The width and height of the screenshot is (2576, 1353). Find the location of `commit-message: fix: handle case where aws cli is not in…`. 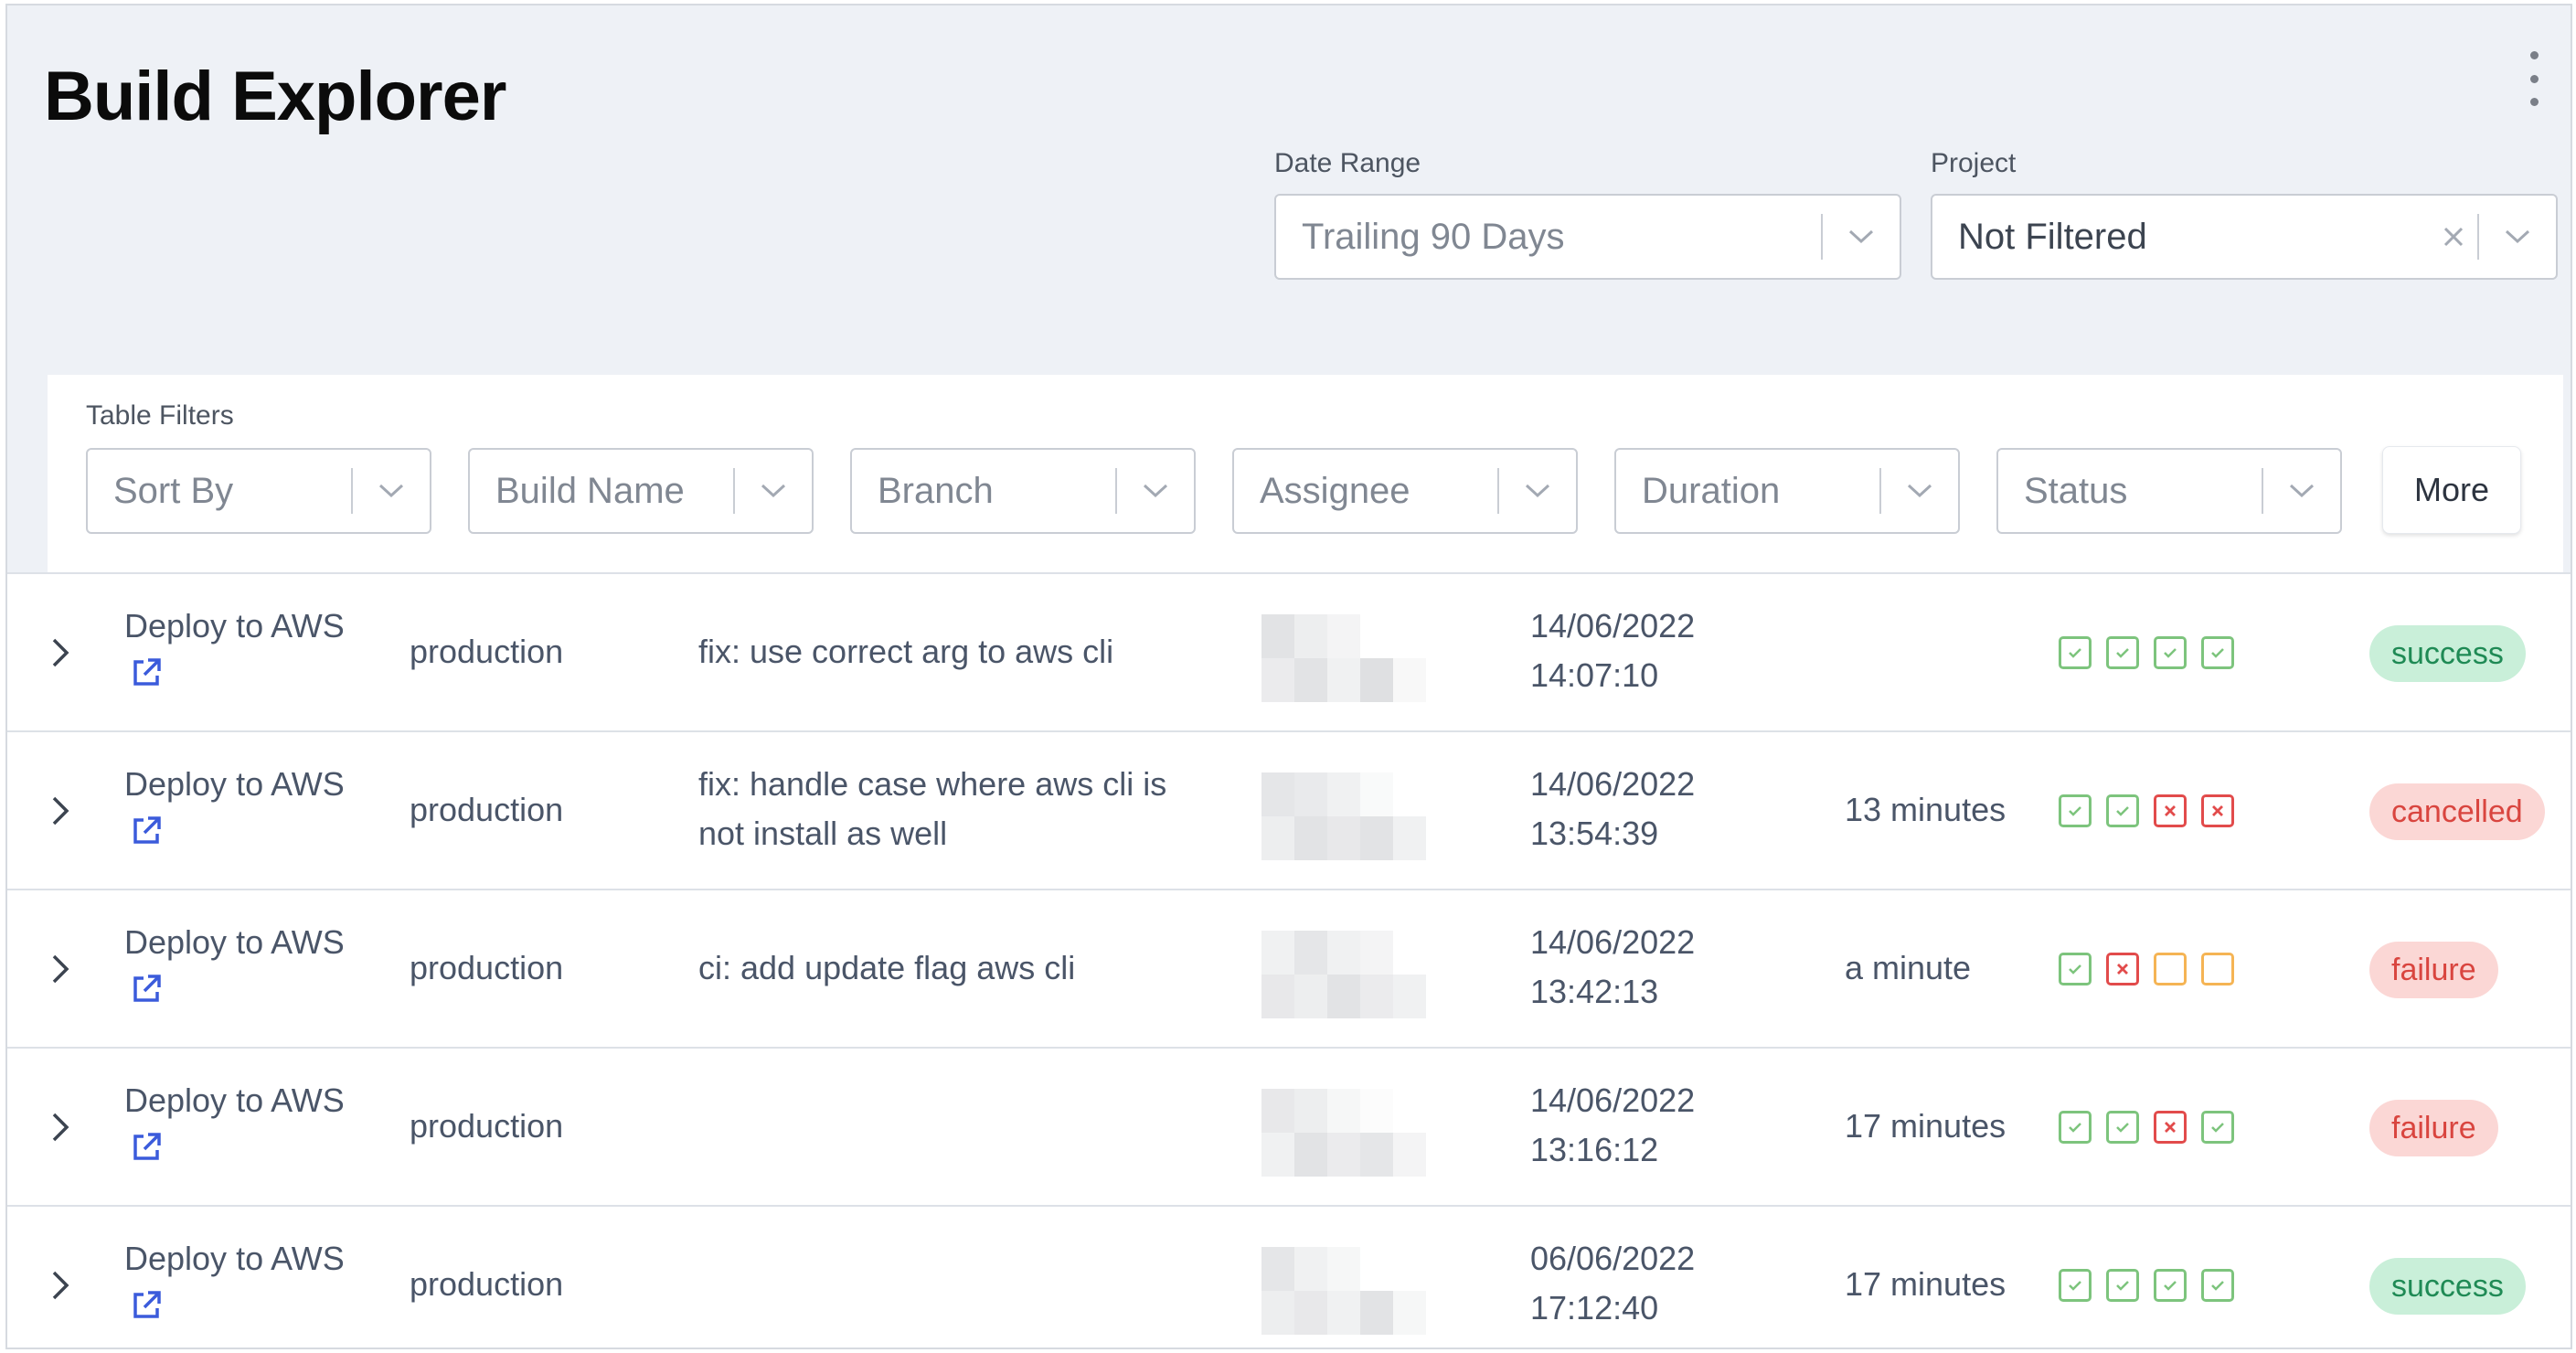

commit-message: fix: handle case where aws cli is not in… is located at coordinates (932, 808).